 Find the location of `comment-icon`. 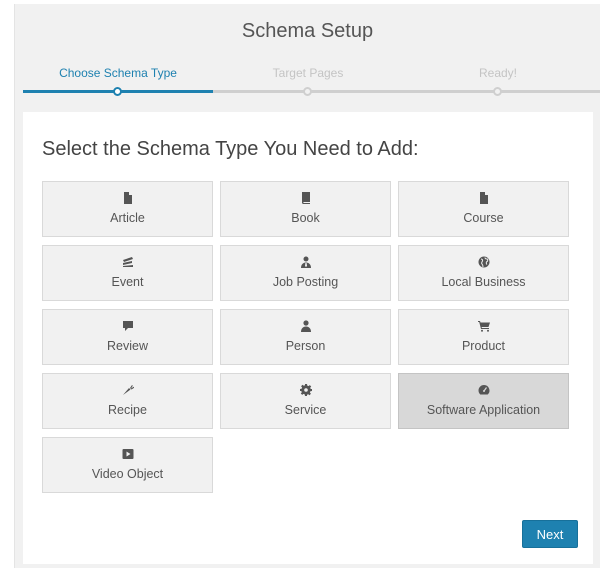

comment-icon is located at coordinates (127, 326).